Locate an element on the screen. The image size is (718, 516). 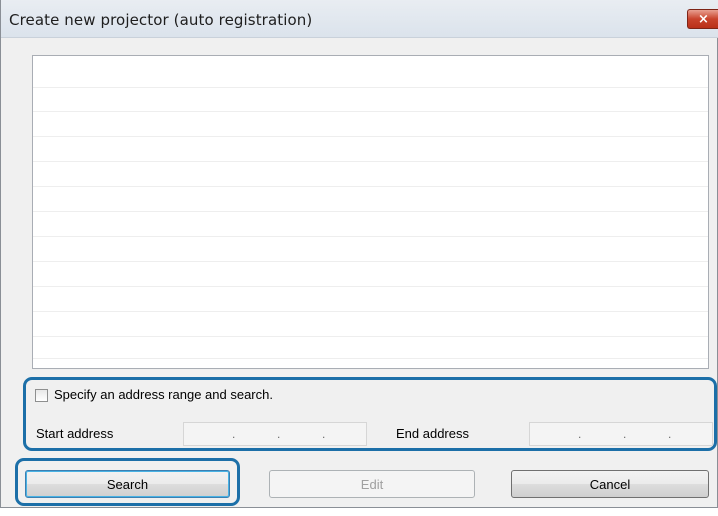
edit-button-label: Edit is located at coordinates (372, 484).